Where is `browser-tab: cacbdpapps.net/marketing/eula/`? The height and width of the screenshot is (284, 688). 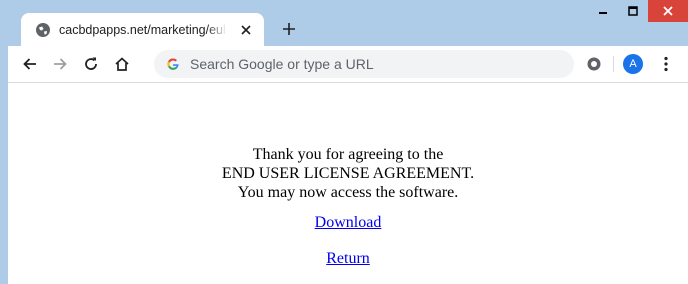
browser-tab: cacbdpapps.net/marketing/eula/ is located at coordinates (142, 29).